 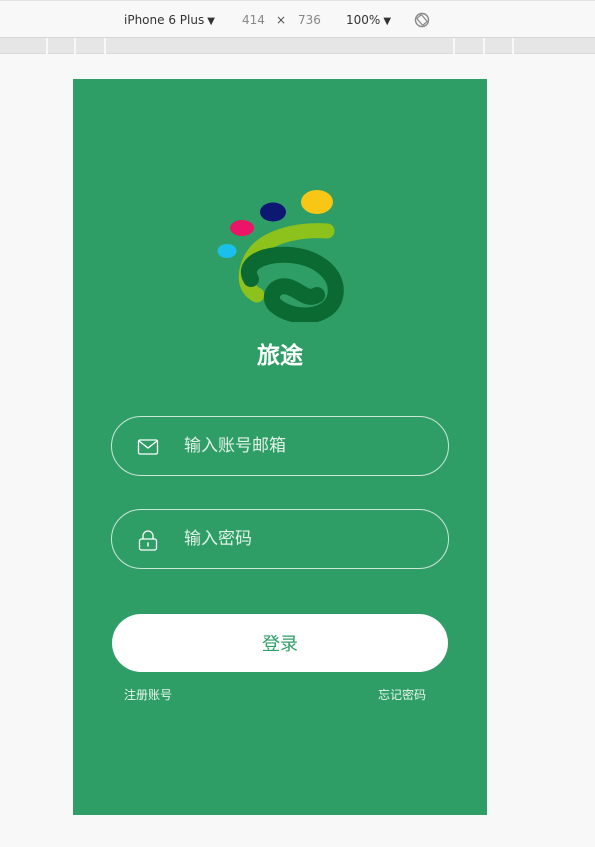 What do you see at coordinates (148, 695) in the screenshot?
I see `register-link: 注册账号` at bounding box center [148, 695].